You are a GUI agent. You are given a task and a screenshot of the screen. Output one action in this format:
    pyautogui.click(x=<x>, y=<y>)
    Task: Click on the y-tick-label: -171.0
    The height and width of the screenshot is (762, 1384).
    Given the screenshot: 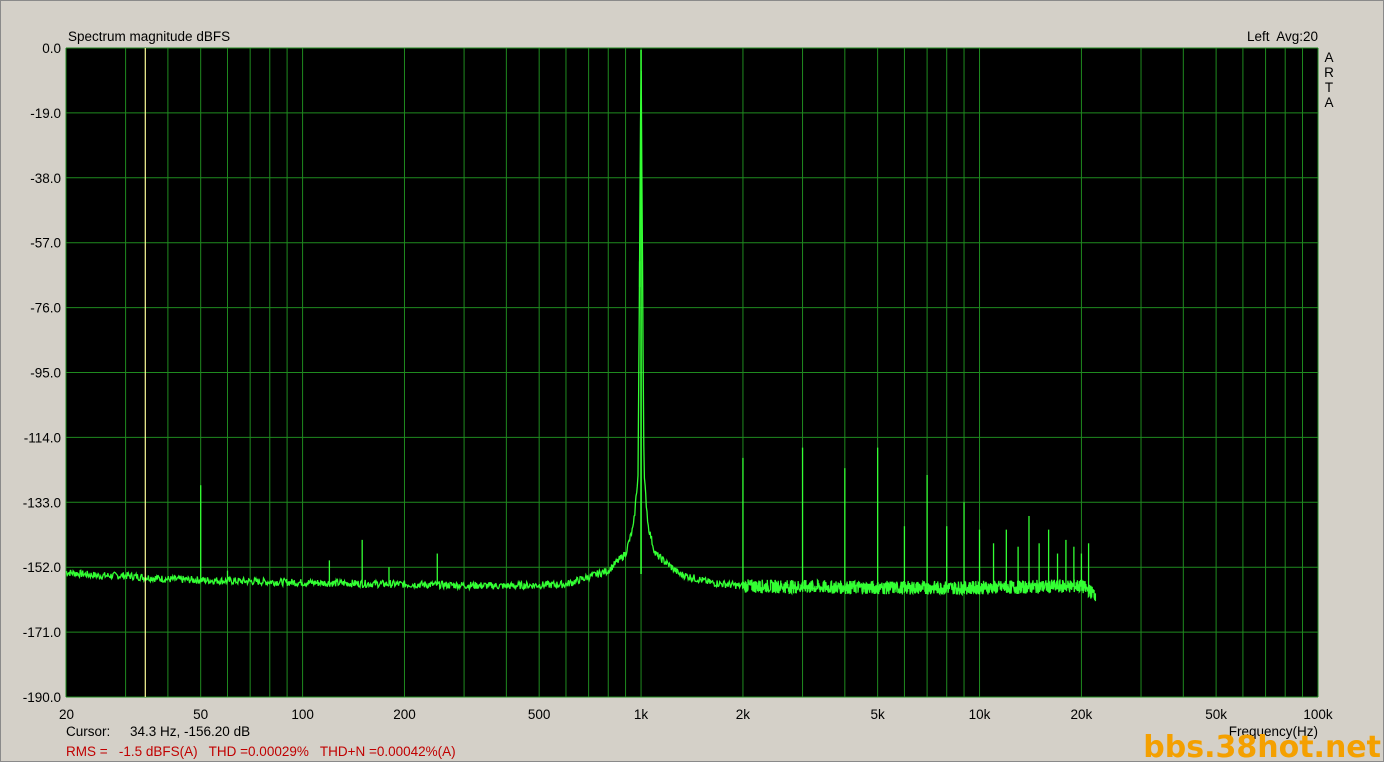 What is the action you would take?
    pyautogui.click(x=42, y=632)
    